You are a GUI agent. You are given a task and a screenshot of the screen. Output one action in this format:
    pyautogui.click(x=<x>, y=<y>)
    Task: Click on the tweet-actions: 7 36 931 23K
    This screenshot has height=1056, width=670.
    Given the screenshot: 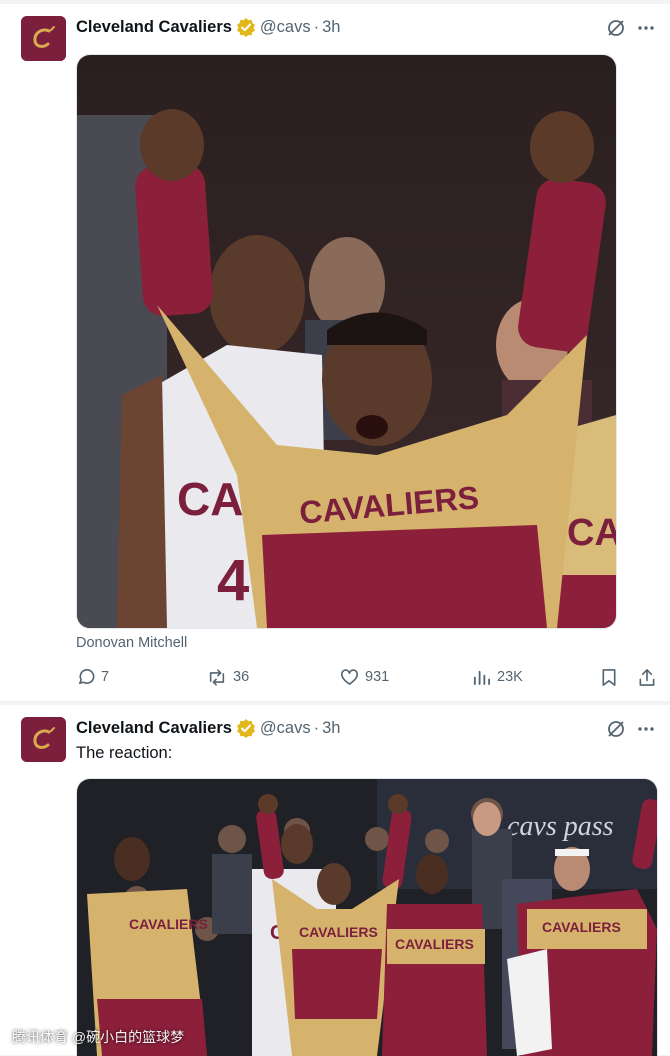 What is the action you would take?
    pyautogui.click(x=366, y=677)
    